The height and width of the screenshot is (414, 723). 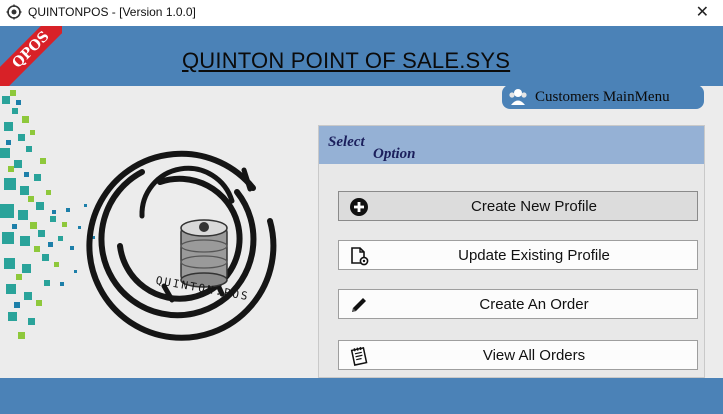 I want to click on close-icon: ✕, so click(x=702, y=12).